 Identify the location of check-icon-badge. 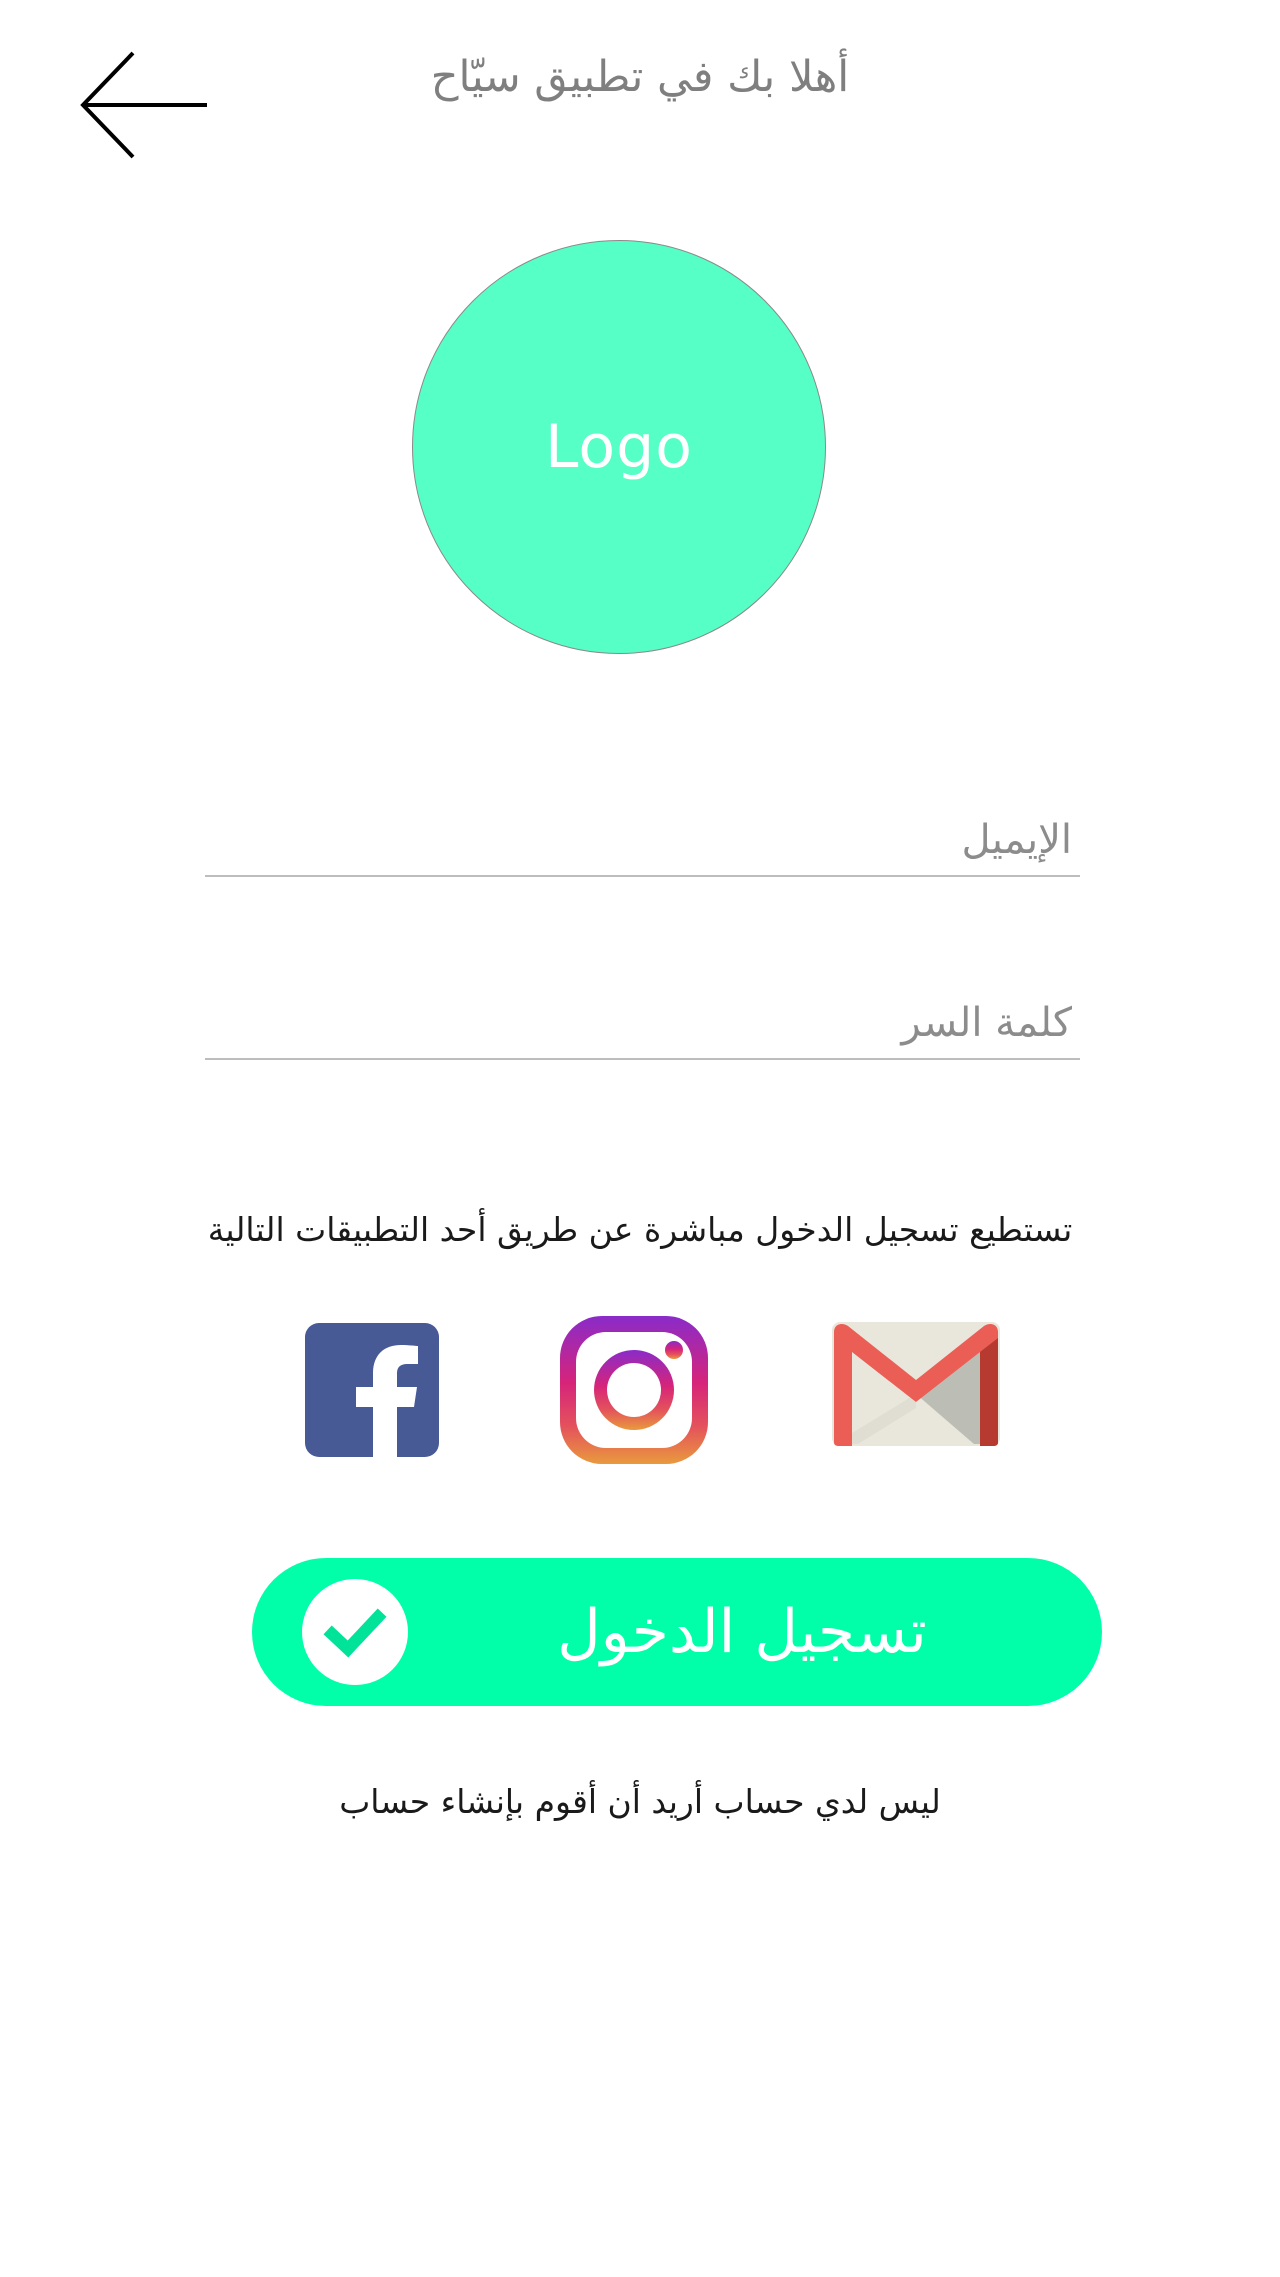
(355, 1632).